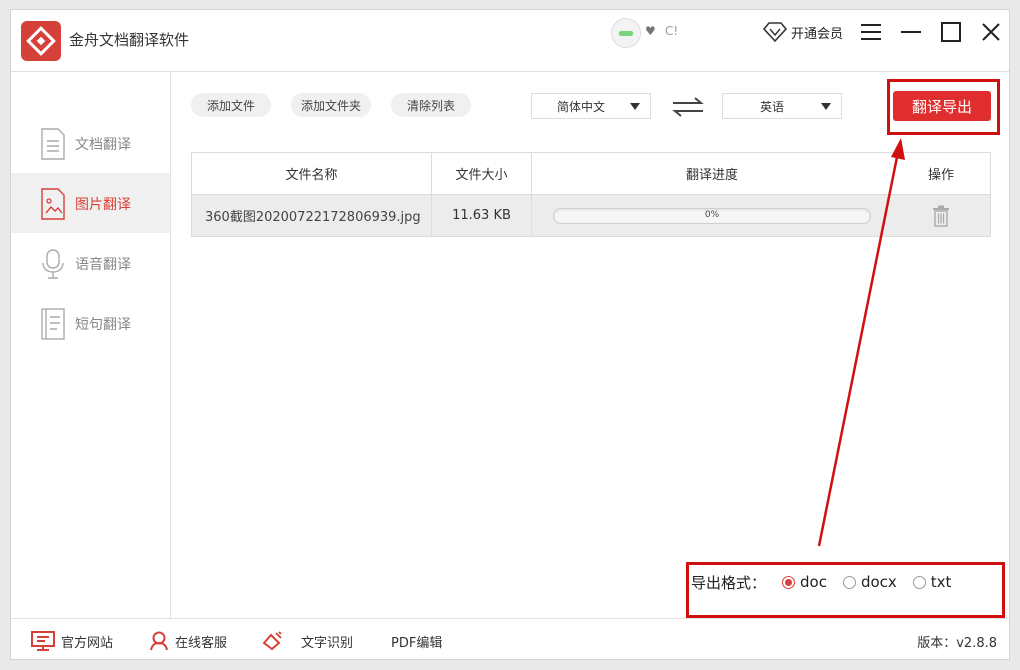  I want to click on file-name-cell: 360截图20200722172806939.jpg, so click(312, 215).